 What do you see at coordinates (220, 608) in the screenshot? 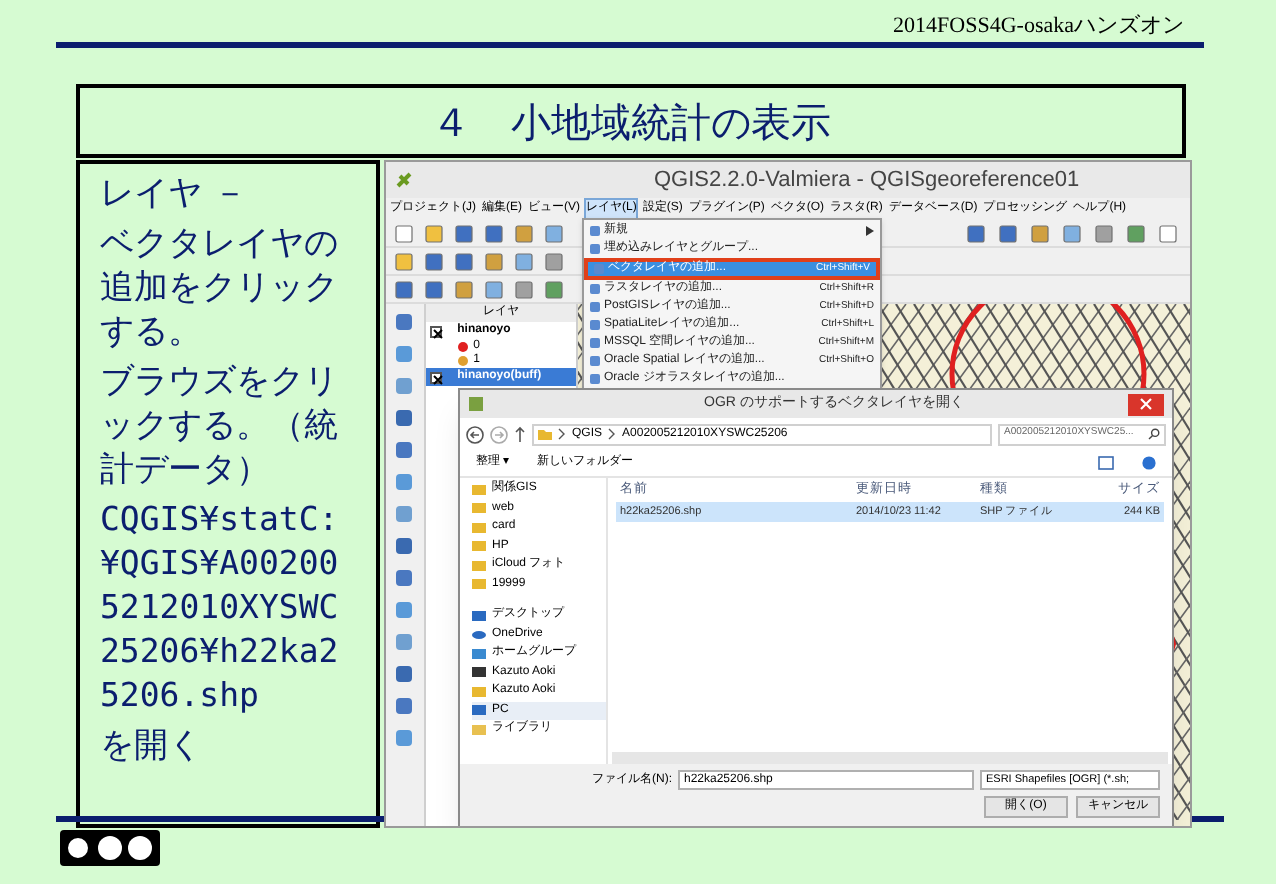
I see `instruction-text: CQGIS¥statC:¥QGIS¥A002005212010XYSWC25206¥h22ka25206.shp` at bounding box center [220, 608].